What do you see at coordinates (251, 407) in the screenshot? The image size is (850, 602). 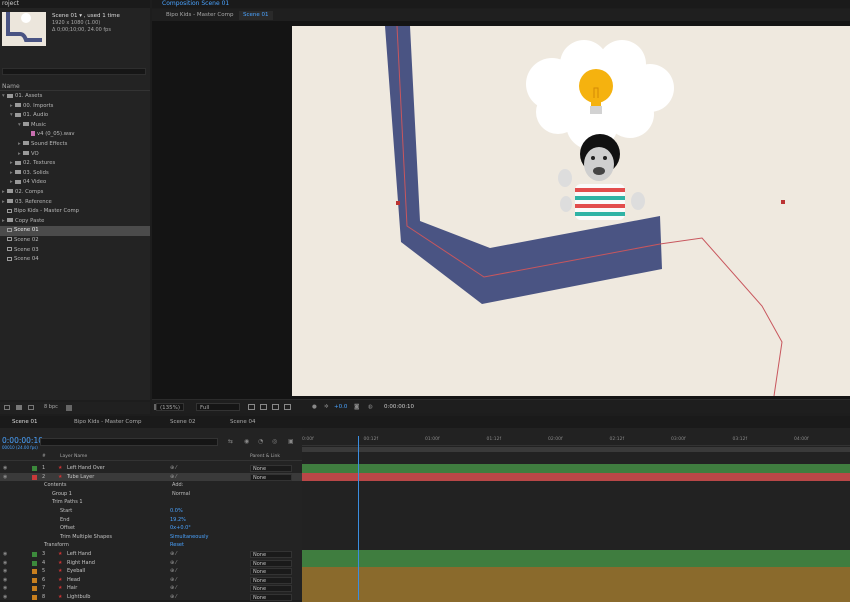 I see `roi-icon` at bounding box center [251, 407].